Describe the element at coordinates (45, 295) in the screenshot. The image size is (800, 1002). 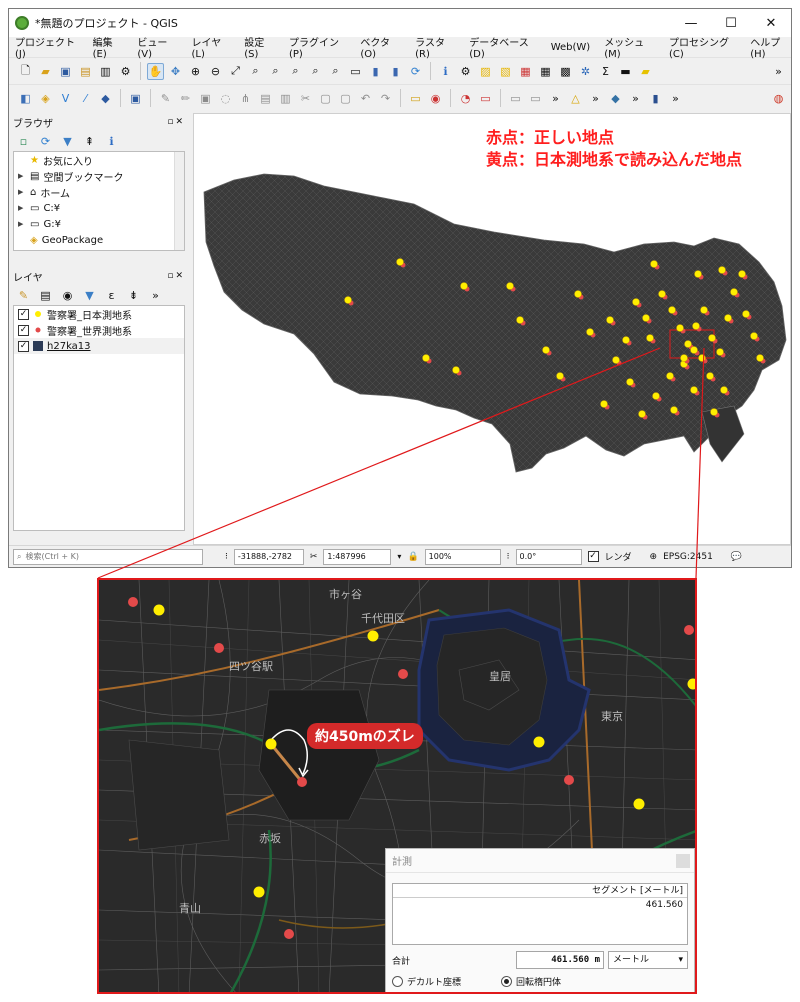
I see `add-group-icon: ▤` at that location.